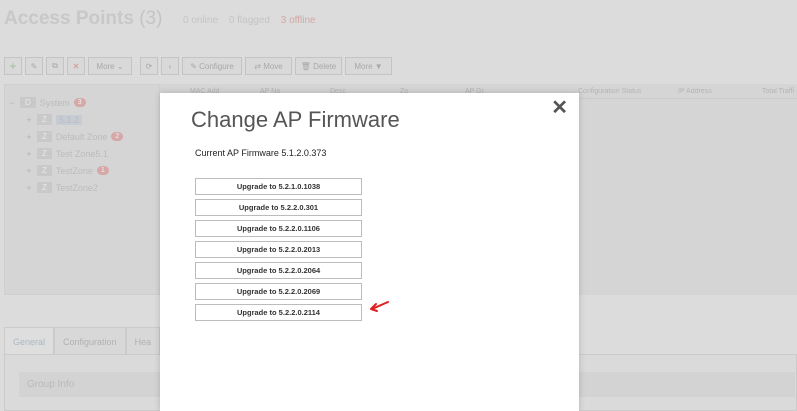  I want to click on chevron-left-icon: ‹, so click(170, 66).